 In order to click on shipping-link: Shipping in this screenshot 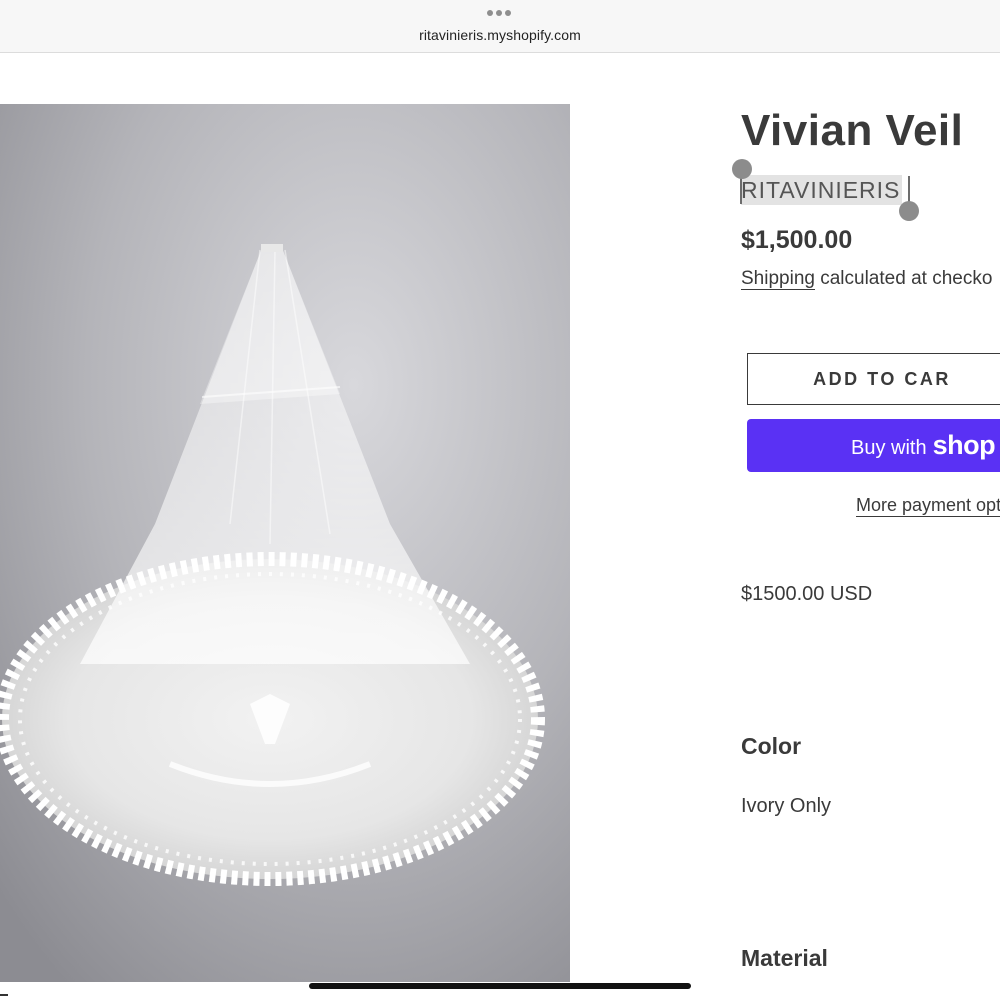, I will do `click(778, 279)`.